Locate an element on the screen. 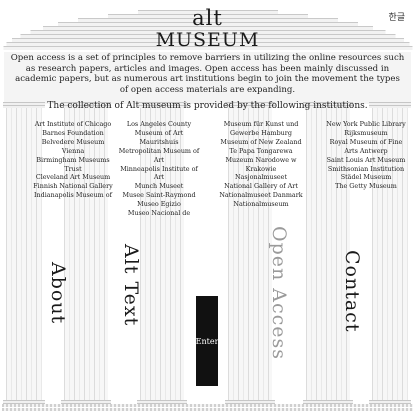 The height and width of the screenshot is (415, 415). institution-item: Mauritshuis is located at coordinates (159, 141).